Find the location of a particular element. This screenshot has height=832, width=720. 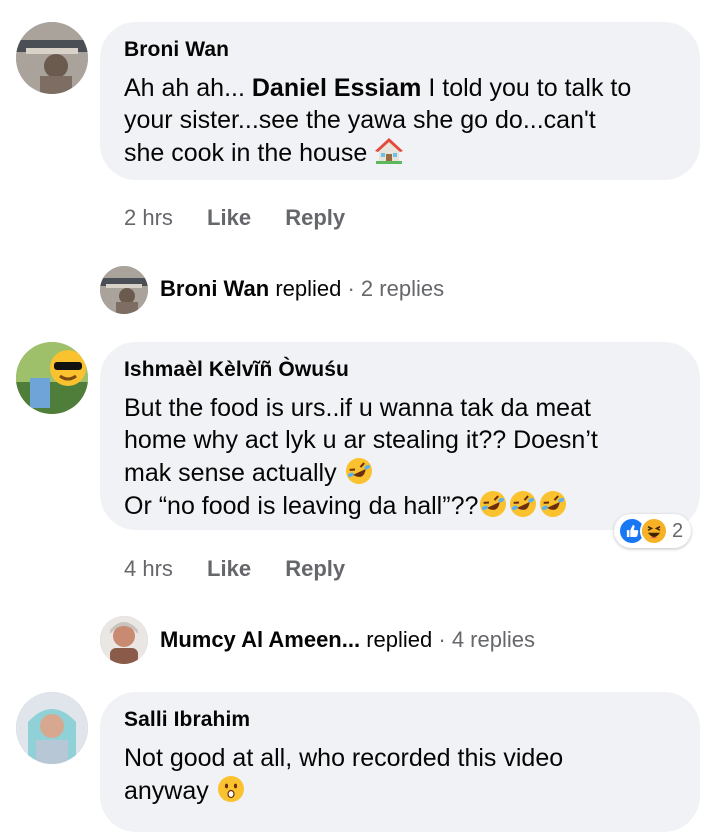

hushed-emoji-icon is located at coordinates (231, 789).